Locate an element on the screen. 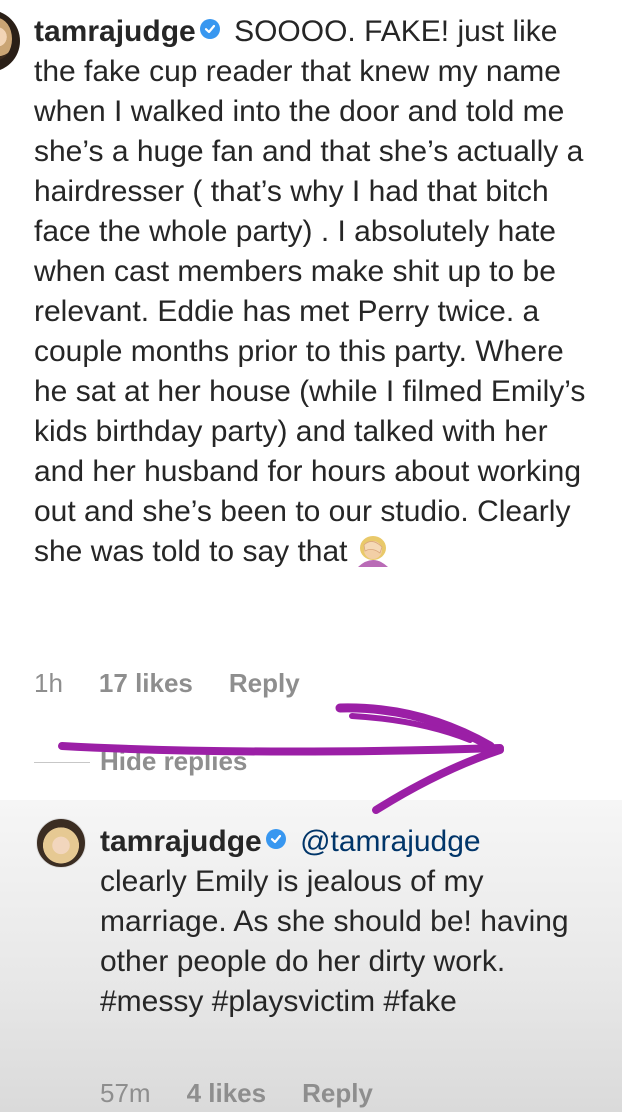 The height and width of the screenshot is (1112, 622). reply-avatar is located at coordinates (61, 843).